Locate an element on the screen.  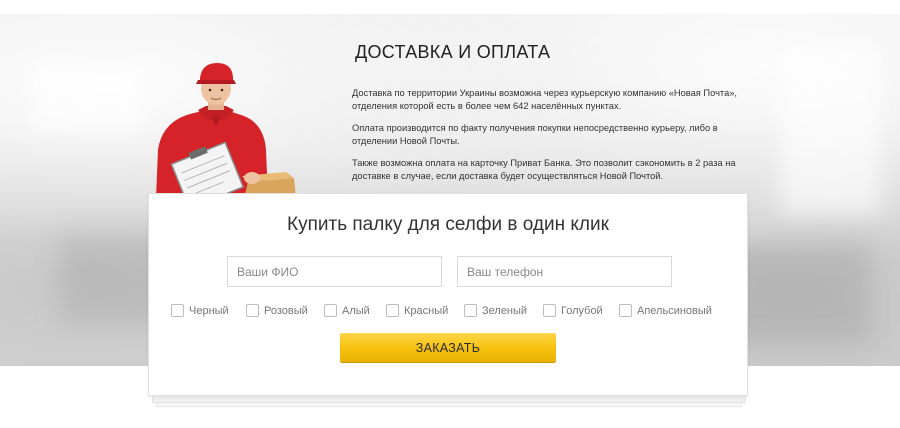
color-option-scarlet: Алый is located at coordinates (347, 310).